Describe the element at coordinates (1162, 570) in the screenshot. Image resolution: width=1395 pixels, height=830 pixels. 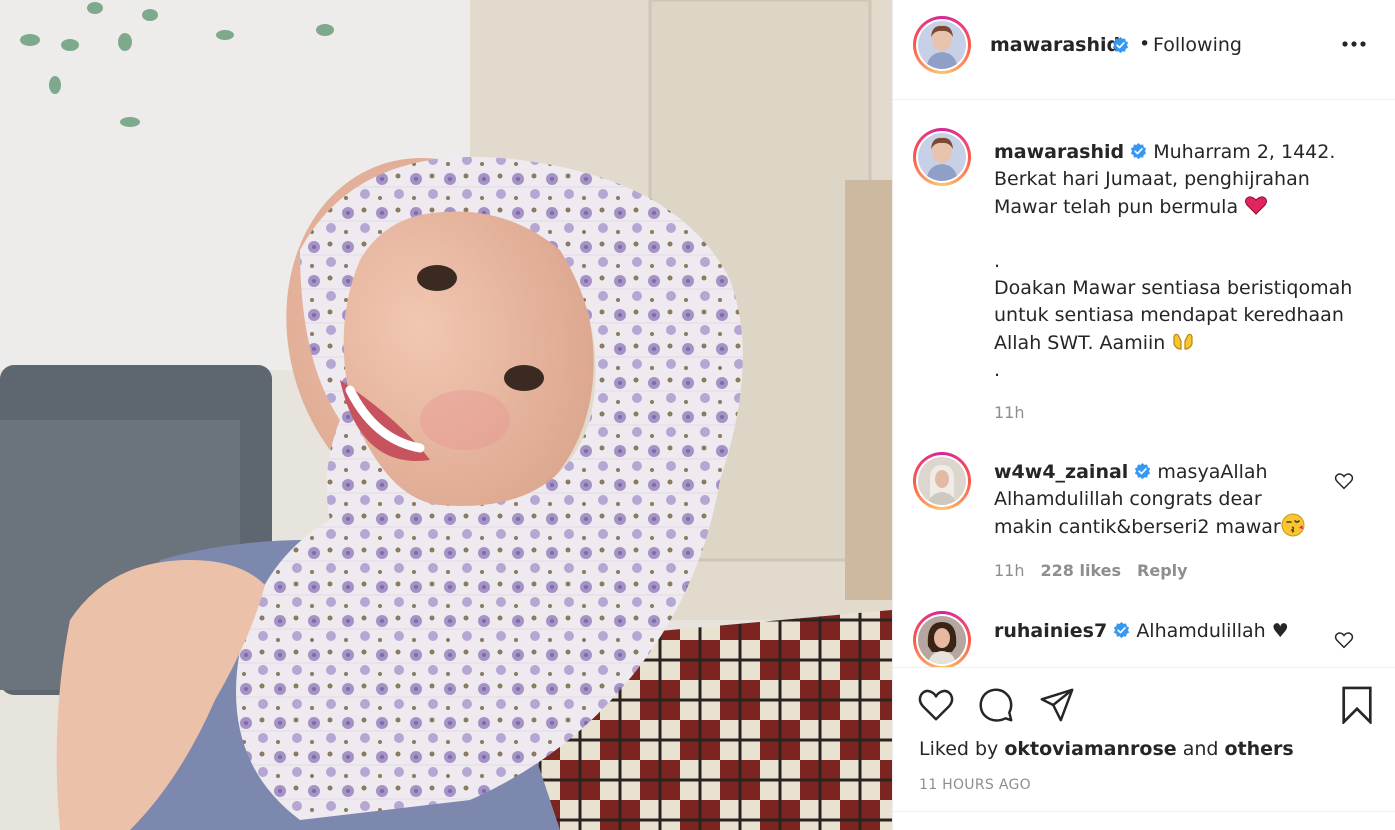
I see `reply-button: Reply` at that location.